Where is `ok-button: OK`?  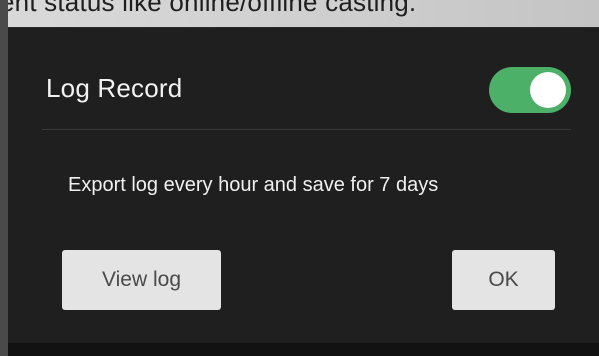
ok-button: OK is located at coordinates (503, 280).